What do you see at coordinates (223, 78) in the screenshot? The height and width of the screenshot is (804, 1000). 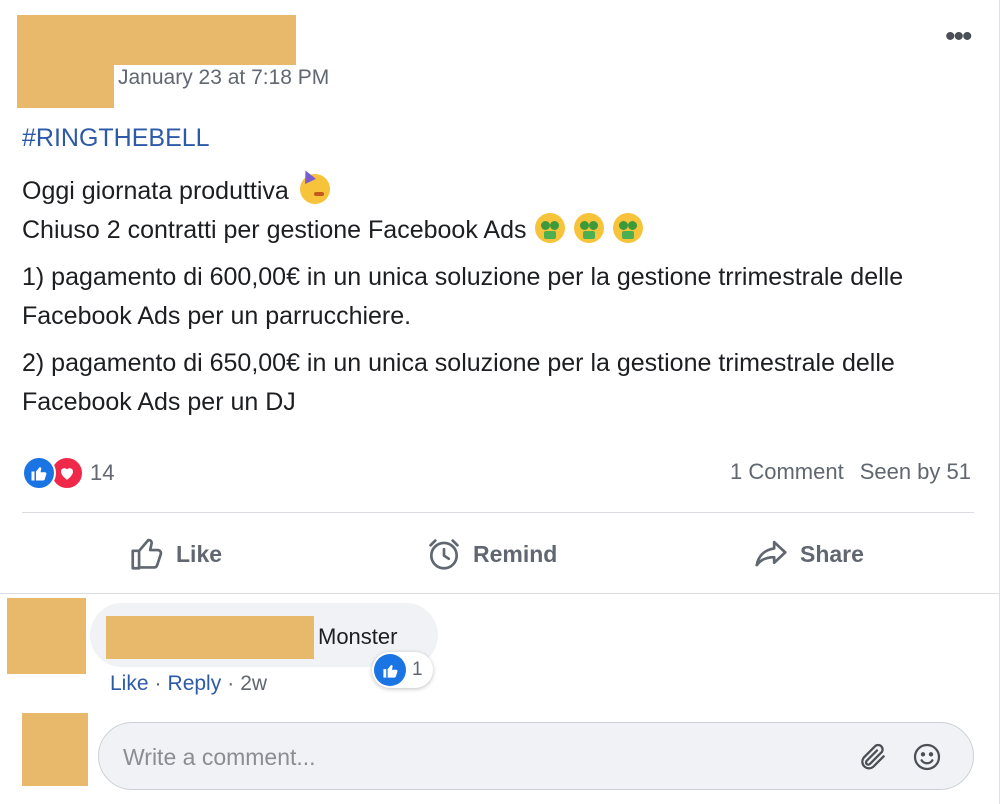 I see `post-timestamp: January 23 at 7:18 PM` at bounding box center [223, 78].